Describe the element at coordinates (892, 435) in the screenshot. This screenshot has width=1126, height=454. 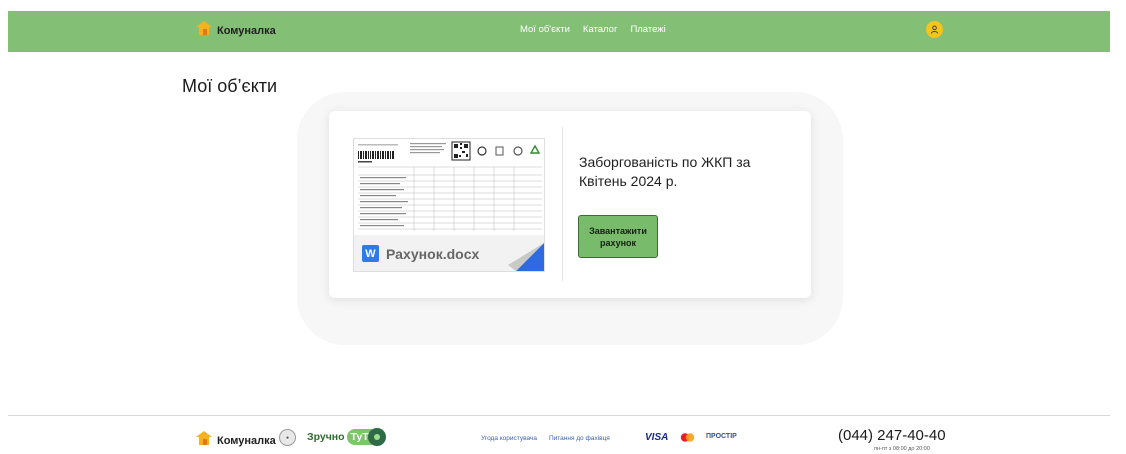
I see `support-phone: (044) 247-40-40` at that location.